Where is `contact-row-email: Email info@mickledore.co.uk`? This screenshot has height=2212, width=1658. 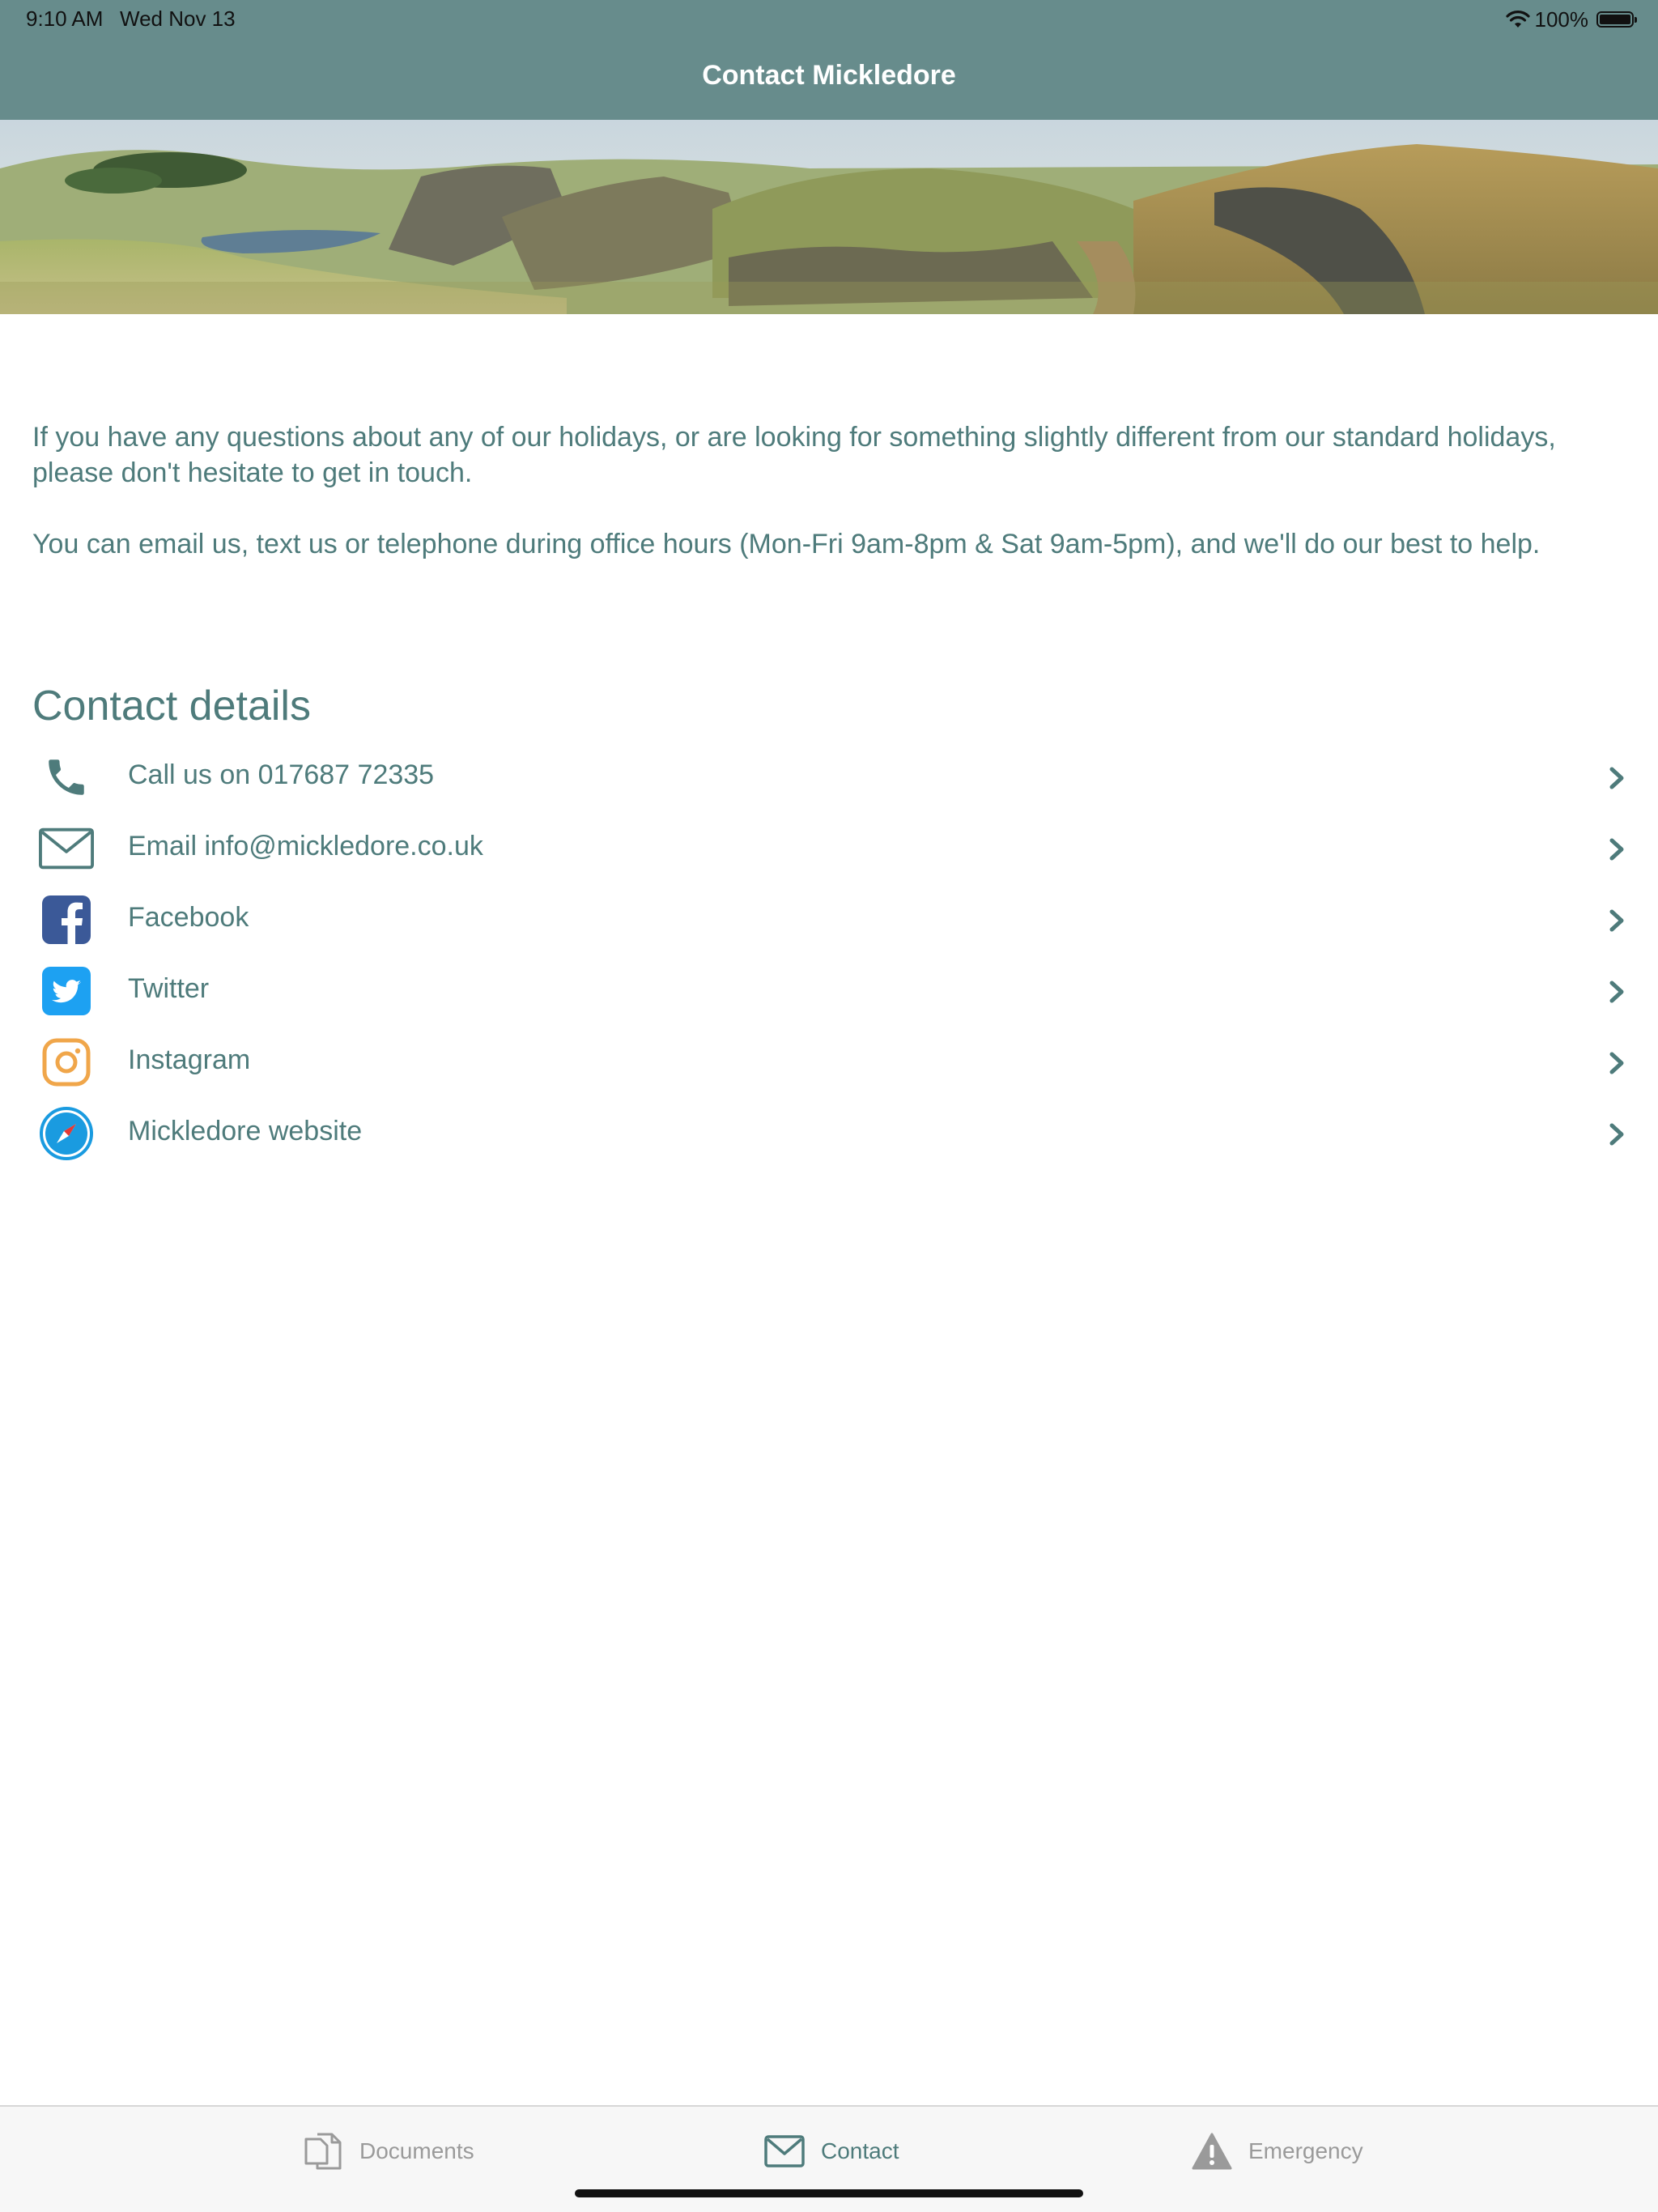
contact-row-email: Email info@mickledore.co.uk is located at coordinates (829, 849).